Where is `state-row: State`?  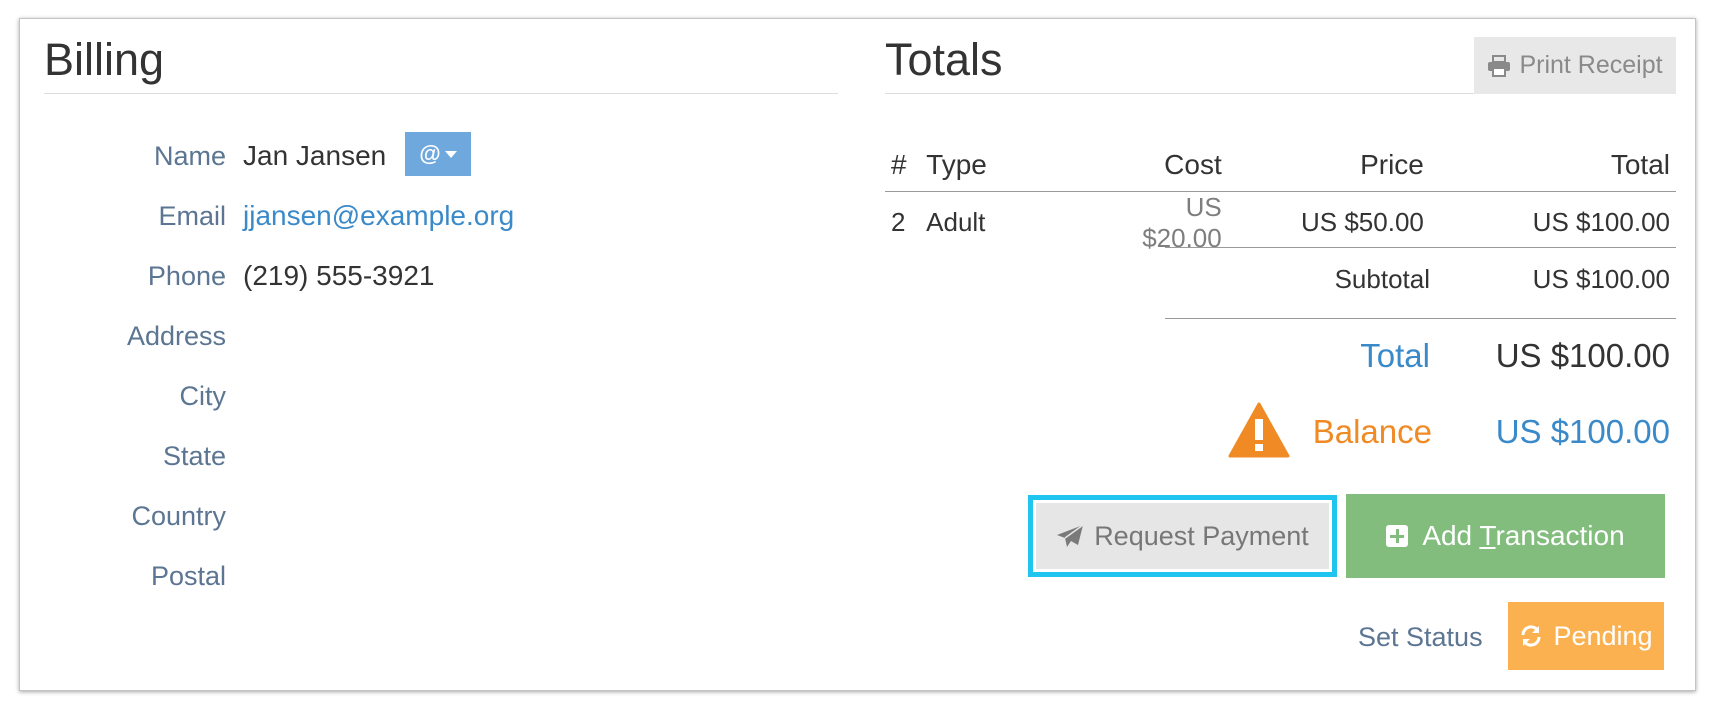 state-row: State is located at coordinates (441, 457).